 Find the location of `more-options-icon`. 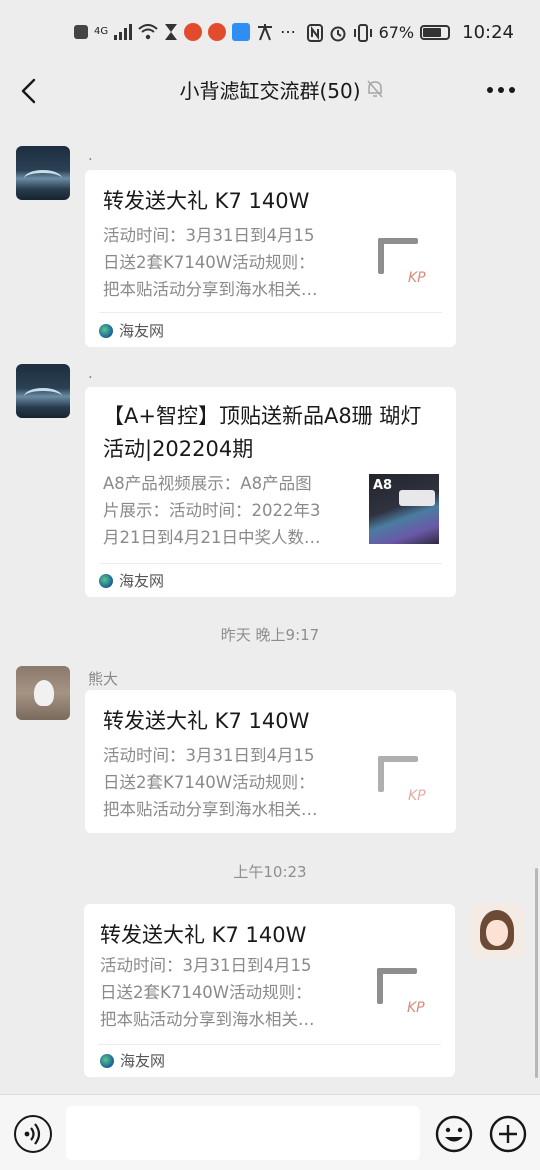

more-options-icon is located at coordinates (501, 90).